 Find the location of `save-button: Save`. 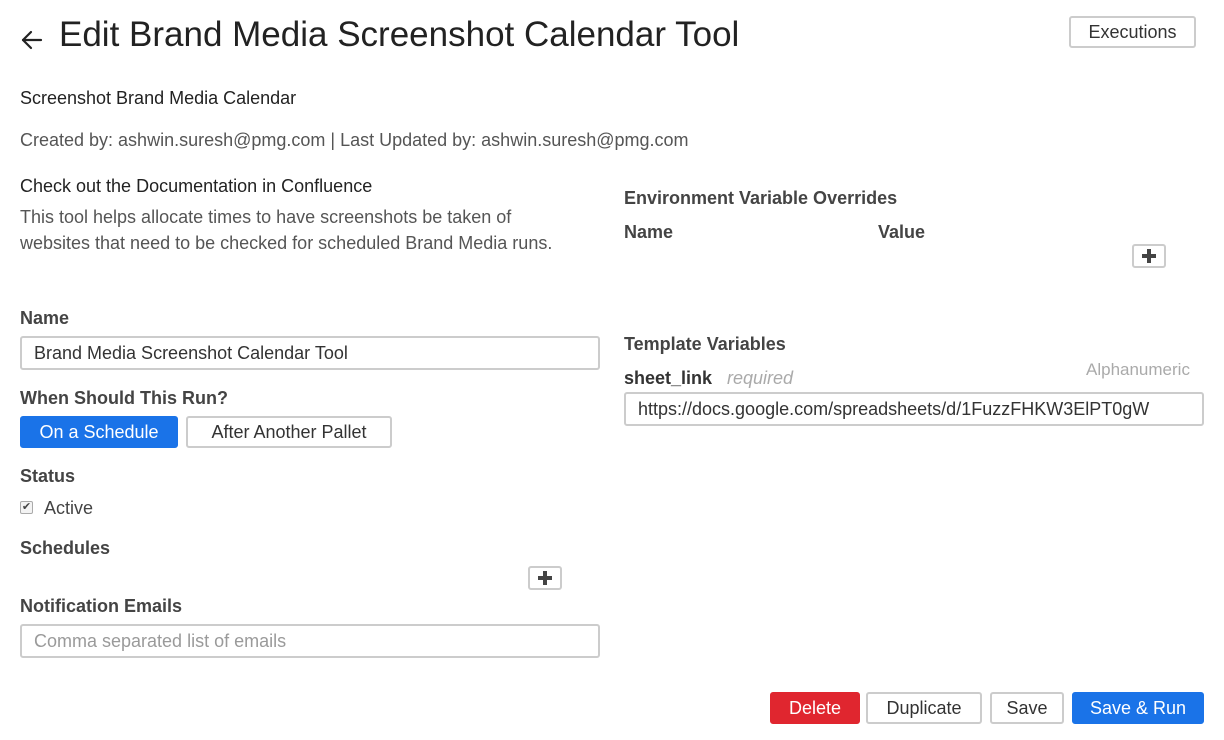

save-button: Save is located at coordinates (1027, 708).